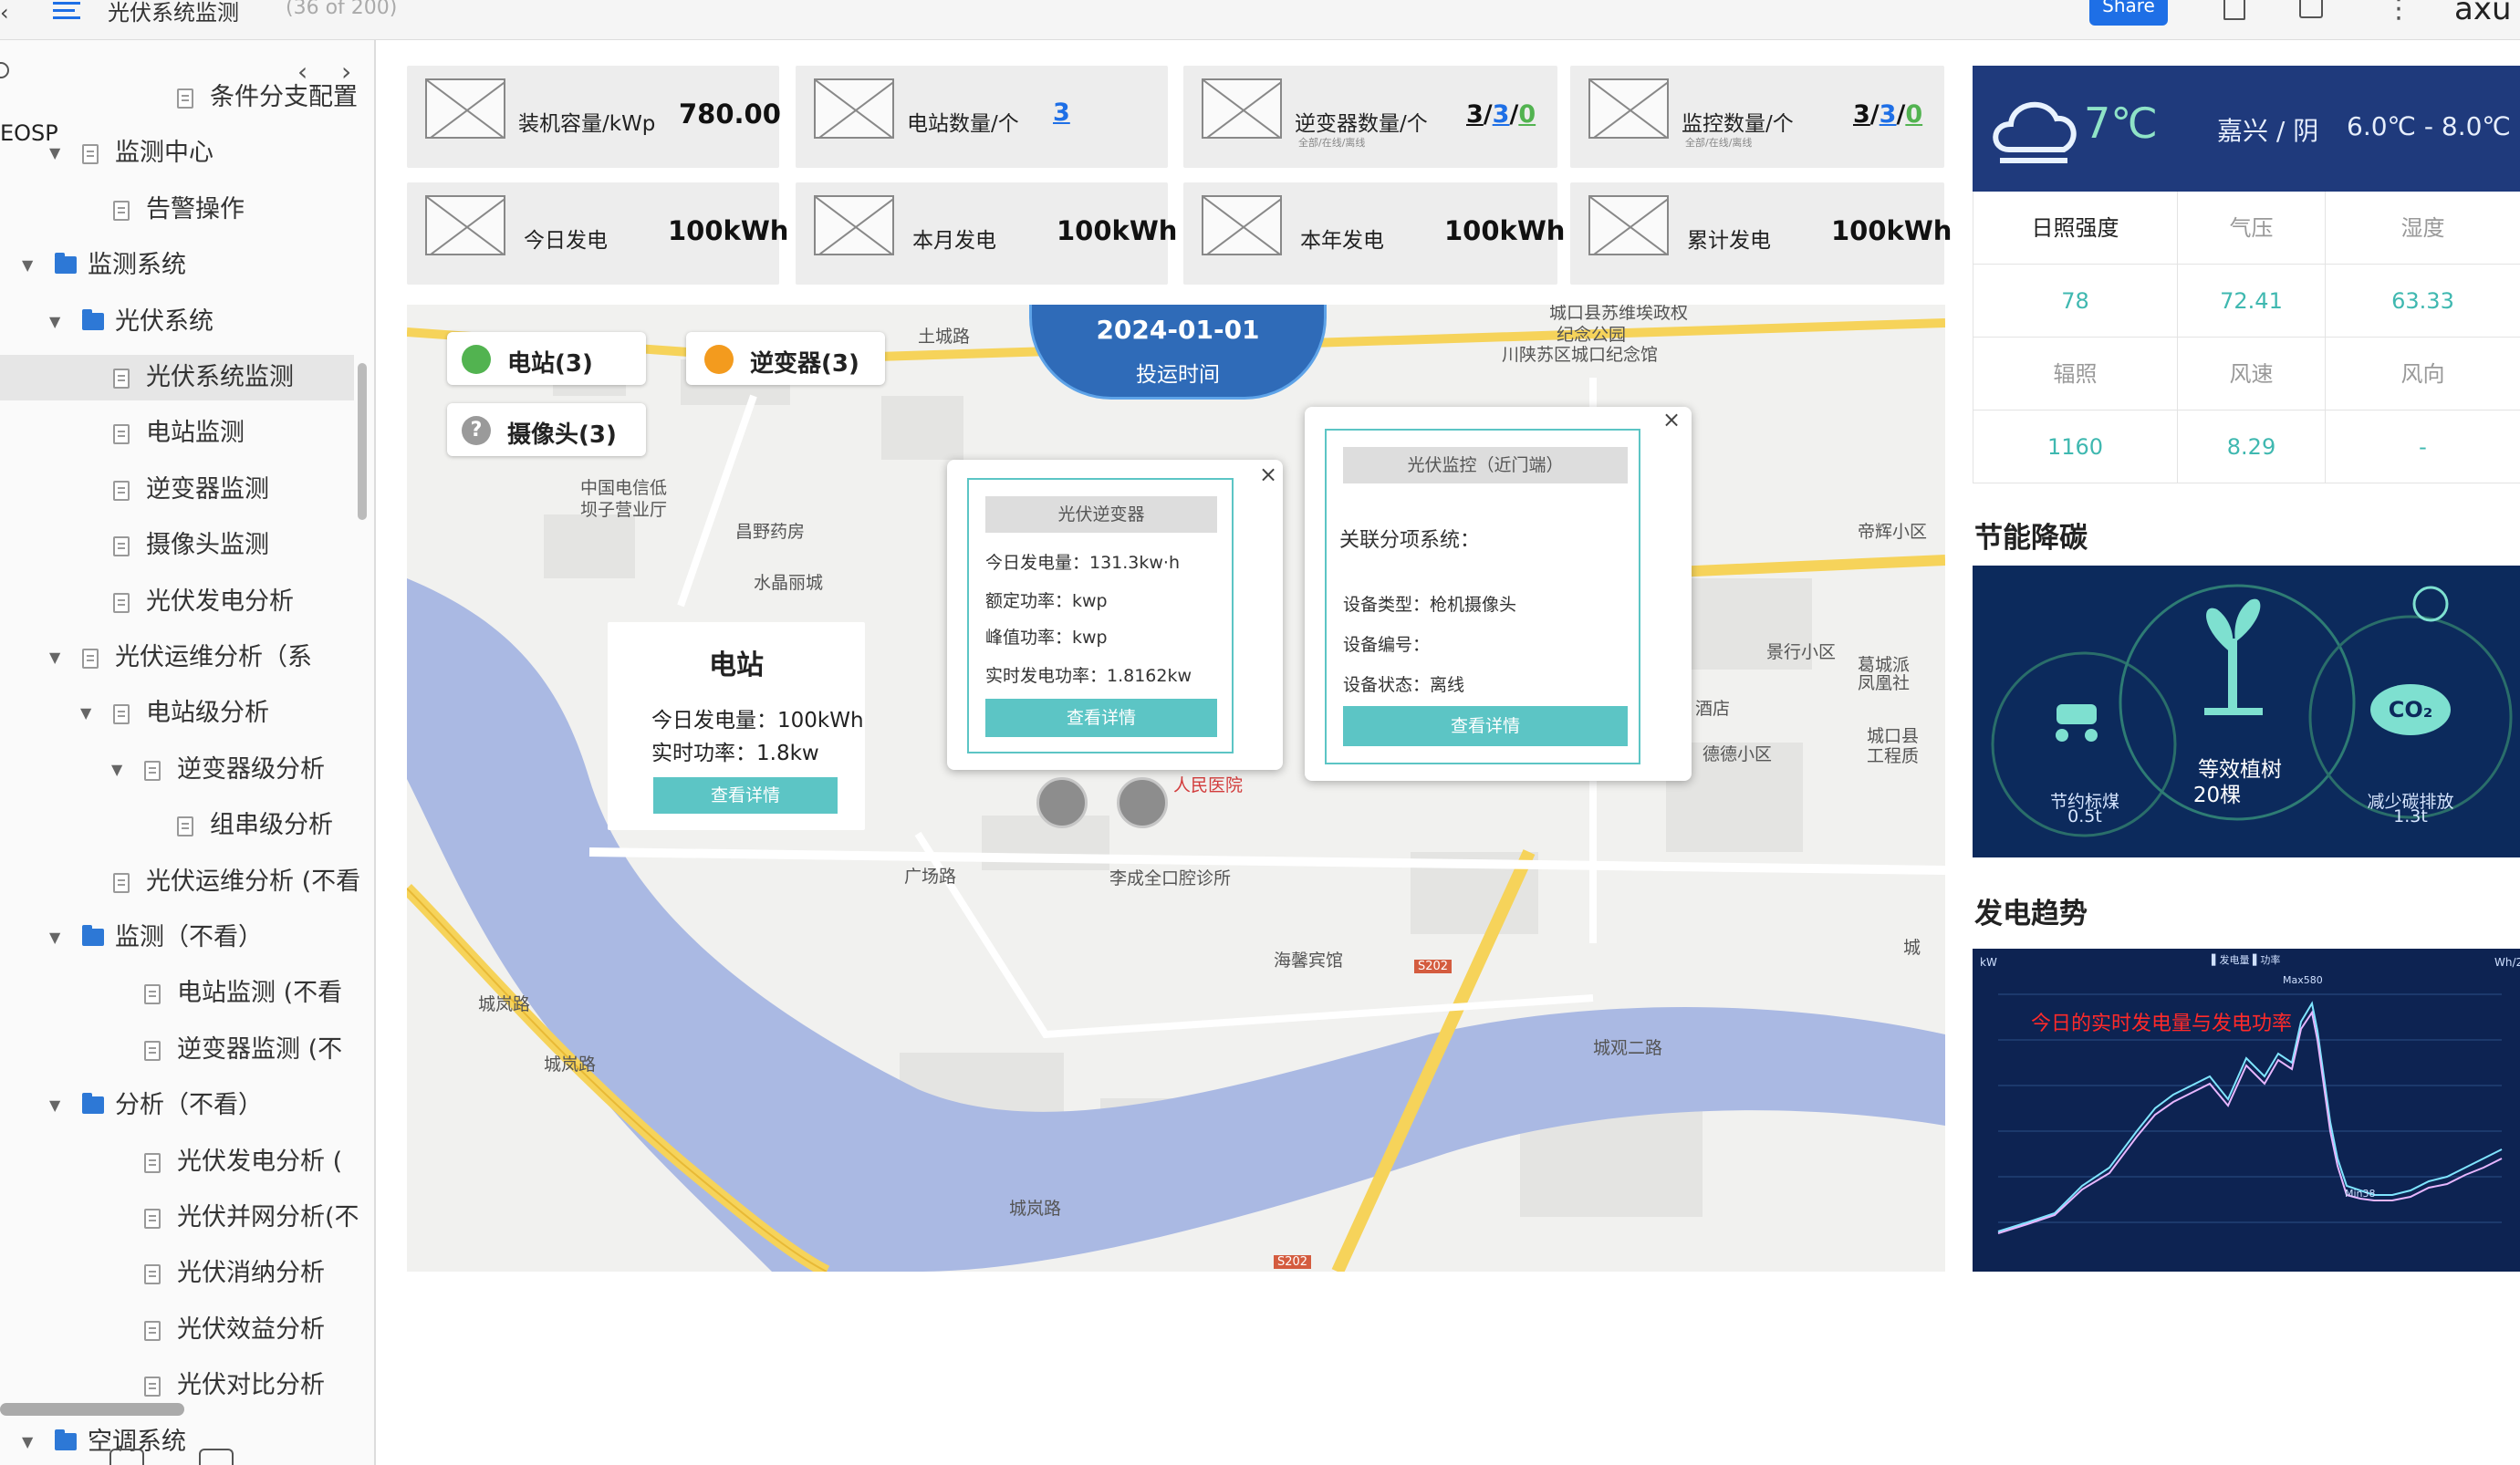 The width and height of the screenshot is (2520, 1465). Describe the element at coordinates (1342, 241) in the screenshot. I see `kpi-label: 本年发电` at that location.